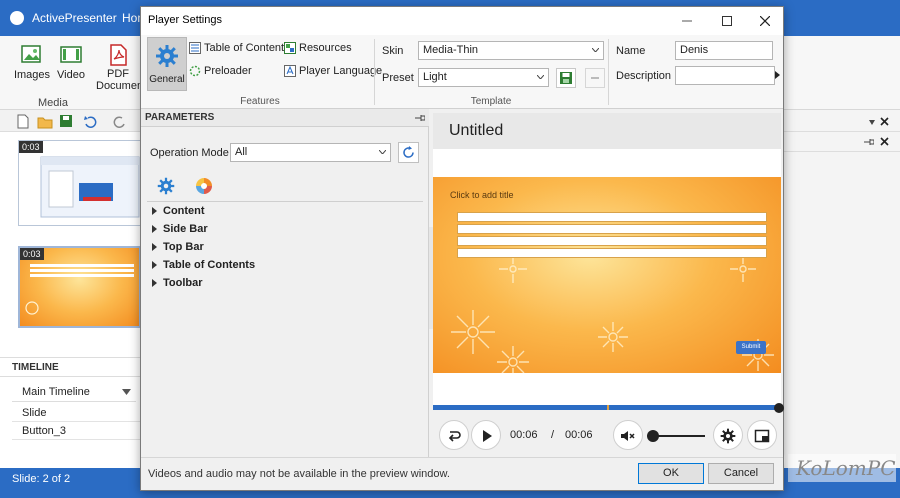 The height and width of the screenshot is (498, 900). Describe the element at coordinates (53, 103) in the screenshot. I see `ribbon-group-media: Media` at that location.